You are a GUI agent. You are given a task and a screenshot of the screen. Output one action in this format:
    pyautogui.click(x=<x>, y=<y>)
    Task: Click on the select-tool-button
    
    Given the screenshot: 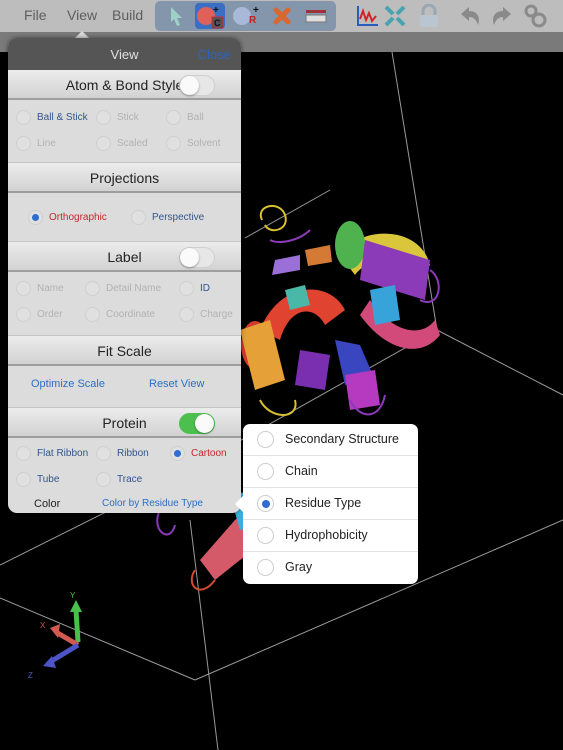 What is the action you would take?
    pyautogui.click(x=176, y=16)
    